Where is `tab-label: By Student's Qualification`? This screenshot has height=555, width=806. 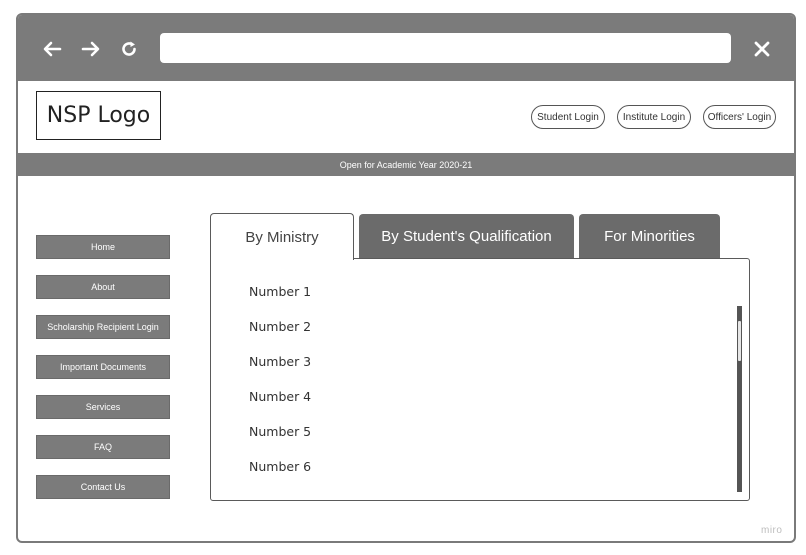 tab-label: By Student's Qualification is located at coordinates (466, 236).